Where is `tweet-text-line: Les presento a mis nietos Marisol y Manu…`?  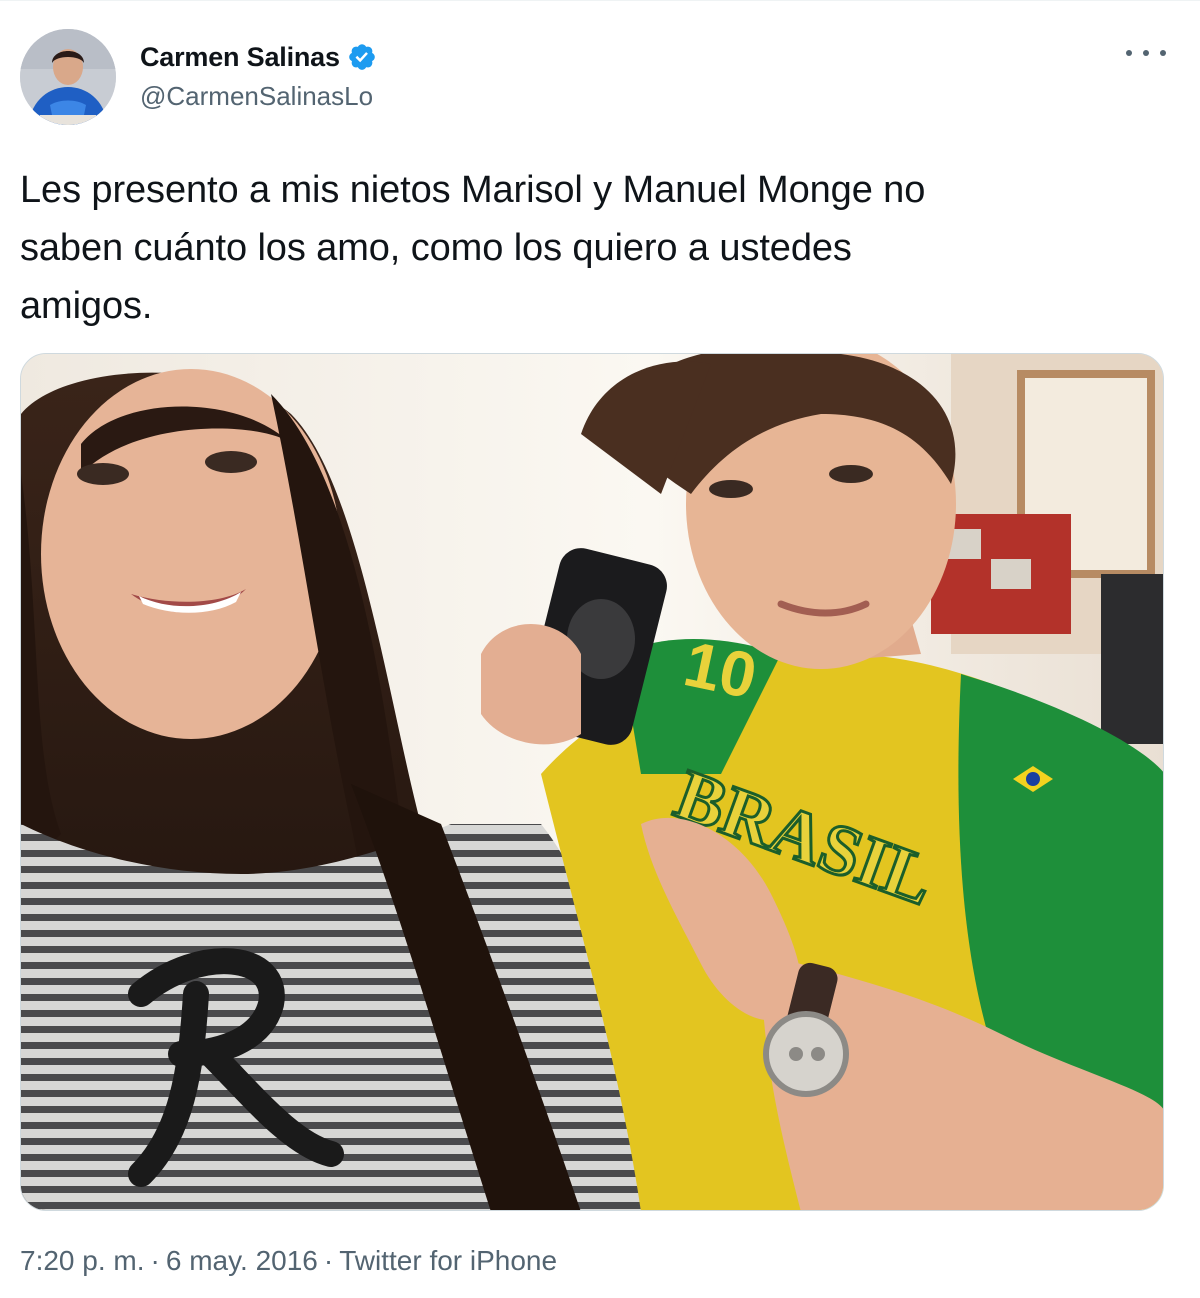 tweet-text-line: Les presento a mis nietos Marisol y Manu… is located at coordinates (473, 190).